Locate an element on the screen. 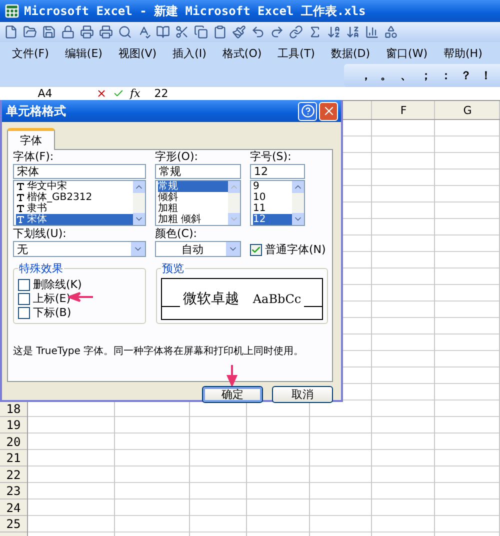 This screenshot has width=500, height=536. checkbox-label: 上标(E) is located at coordinates (52, 298).